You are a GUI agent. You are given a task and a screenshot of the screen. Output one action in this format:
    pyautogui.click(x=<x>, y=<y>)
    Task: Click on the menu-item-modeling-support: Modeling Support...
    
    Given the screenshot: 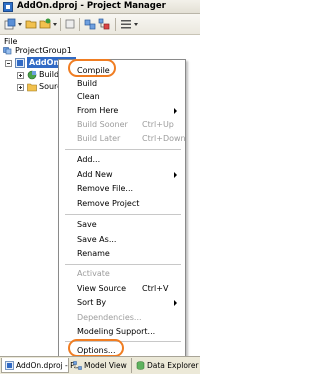 What is the action you would take?
    pyautogui.click(x=122, y=331)
    